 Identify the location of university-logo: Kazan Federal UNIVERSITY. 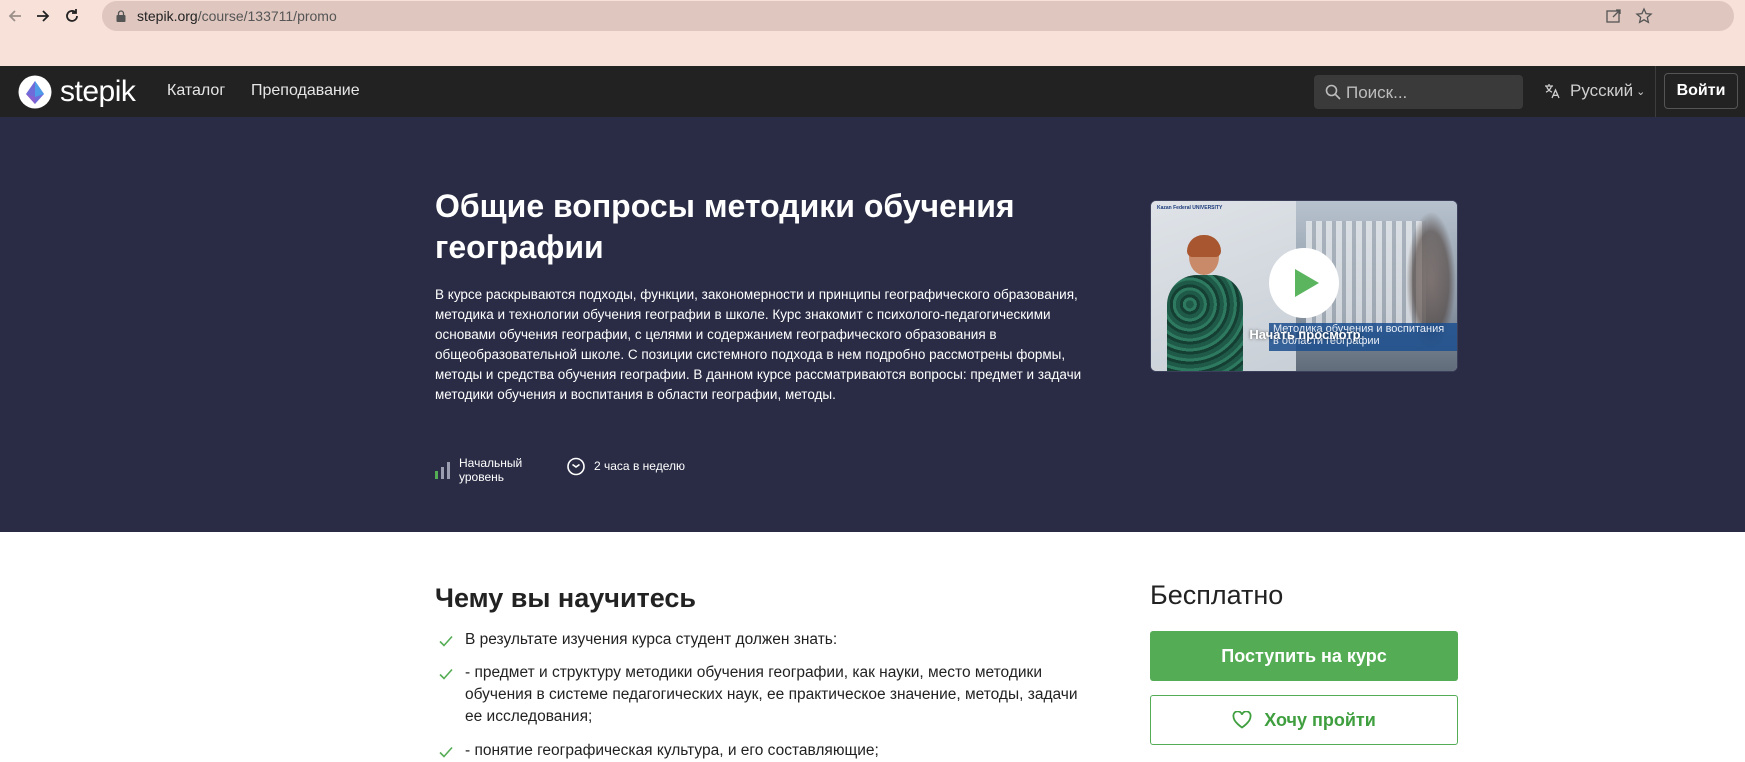
(1190, 208).